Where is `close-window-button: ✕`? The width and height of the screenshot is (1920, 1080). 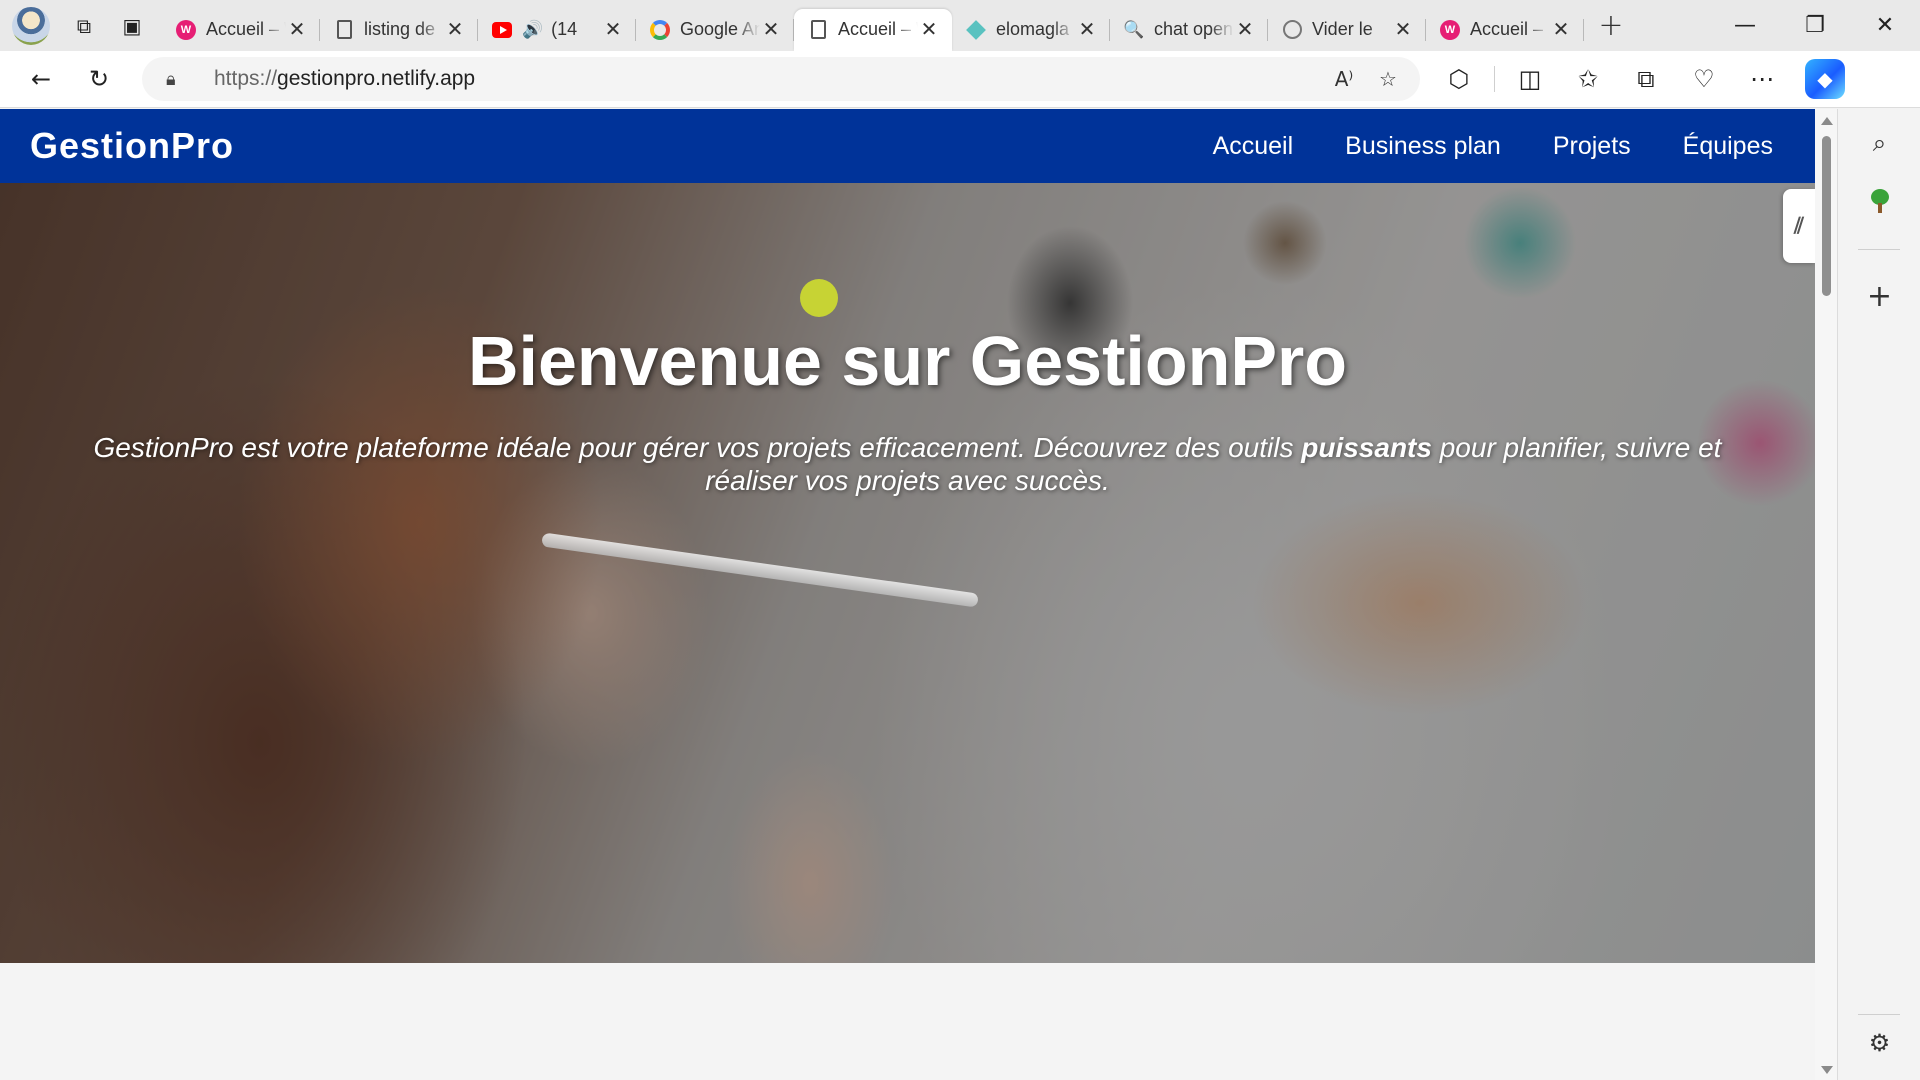
close-window-button: ✕ is located at coordinates (1885, 25).